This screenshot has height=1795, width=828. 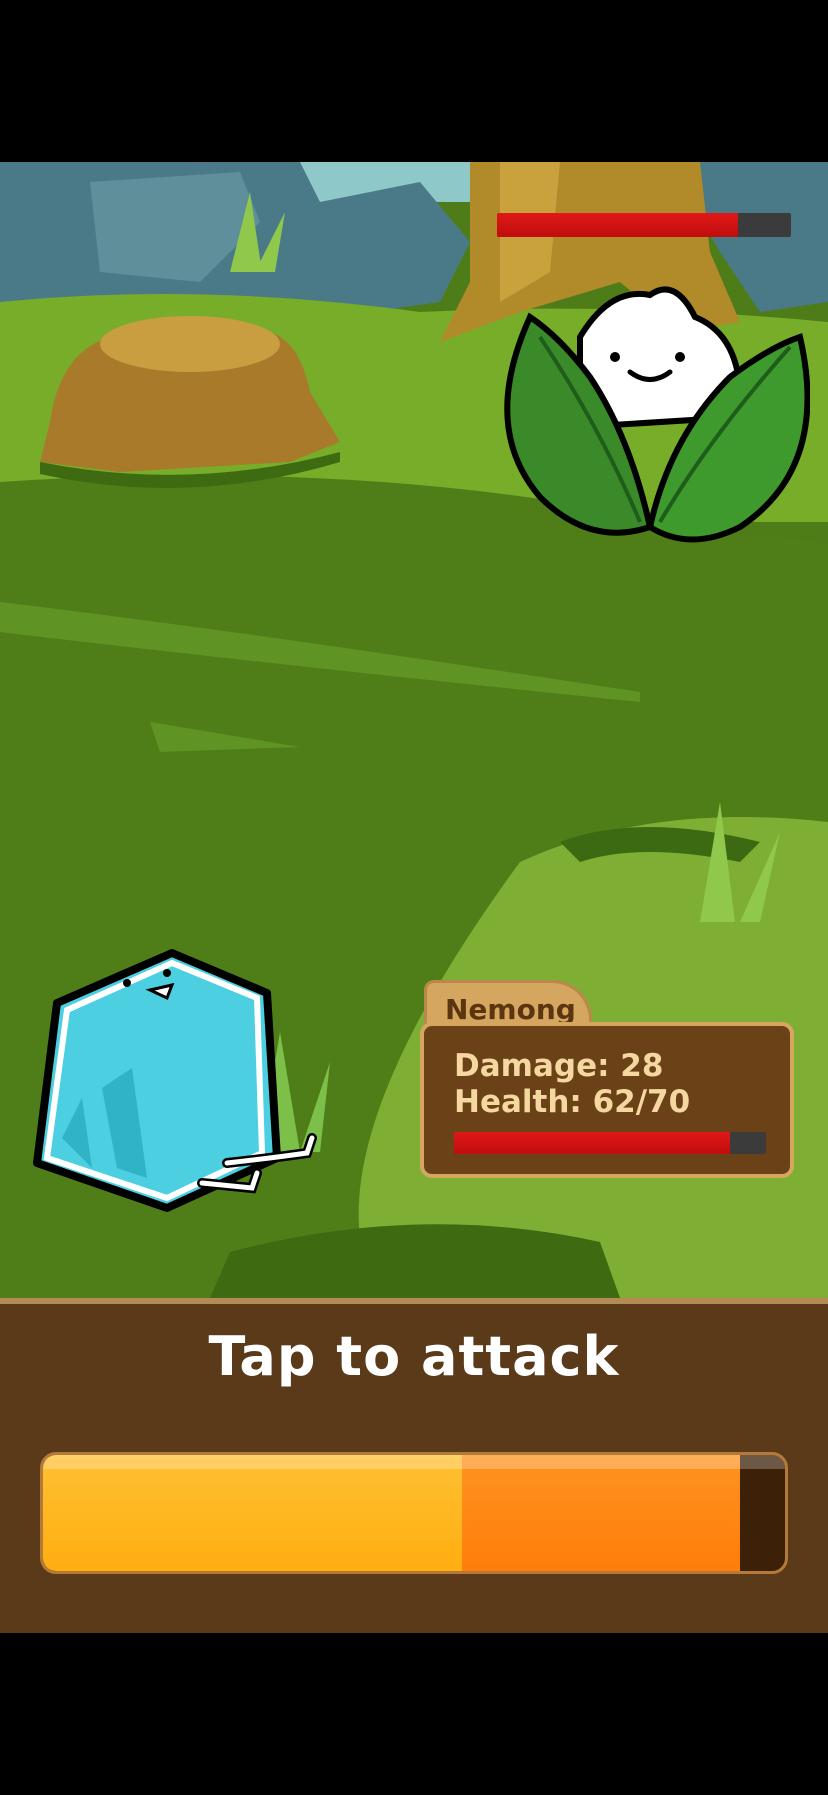 I want to click on attack-bonus-fill, so click(x=601, y=1513).